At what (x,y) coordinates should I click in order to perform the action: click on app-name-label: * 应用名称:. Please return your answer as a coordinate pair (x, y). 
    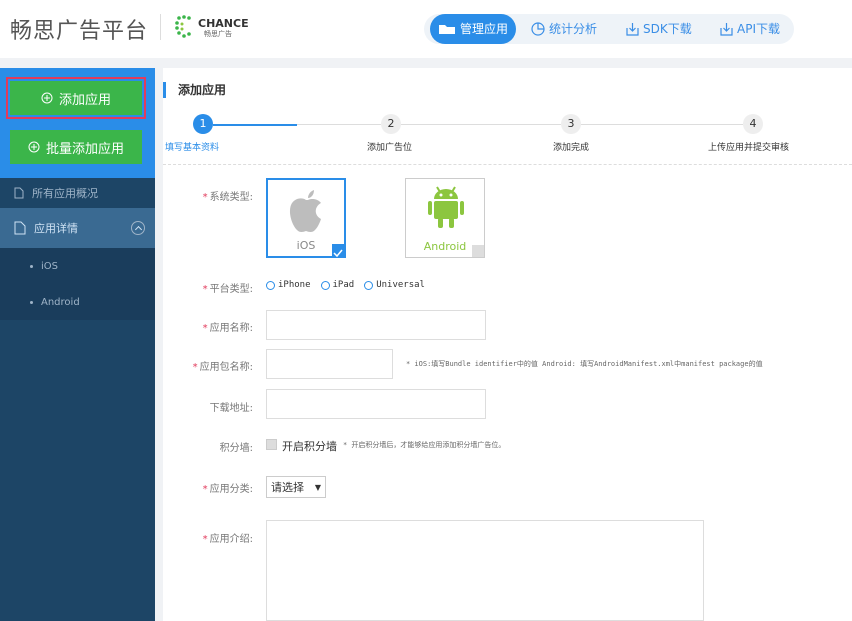
    Looking at the image, I should click on (227, 328).